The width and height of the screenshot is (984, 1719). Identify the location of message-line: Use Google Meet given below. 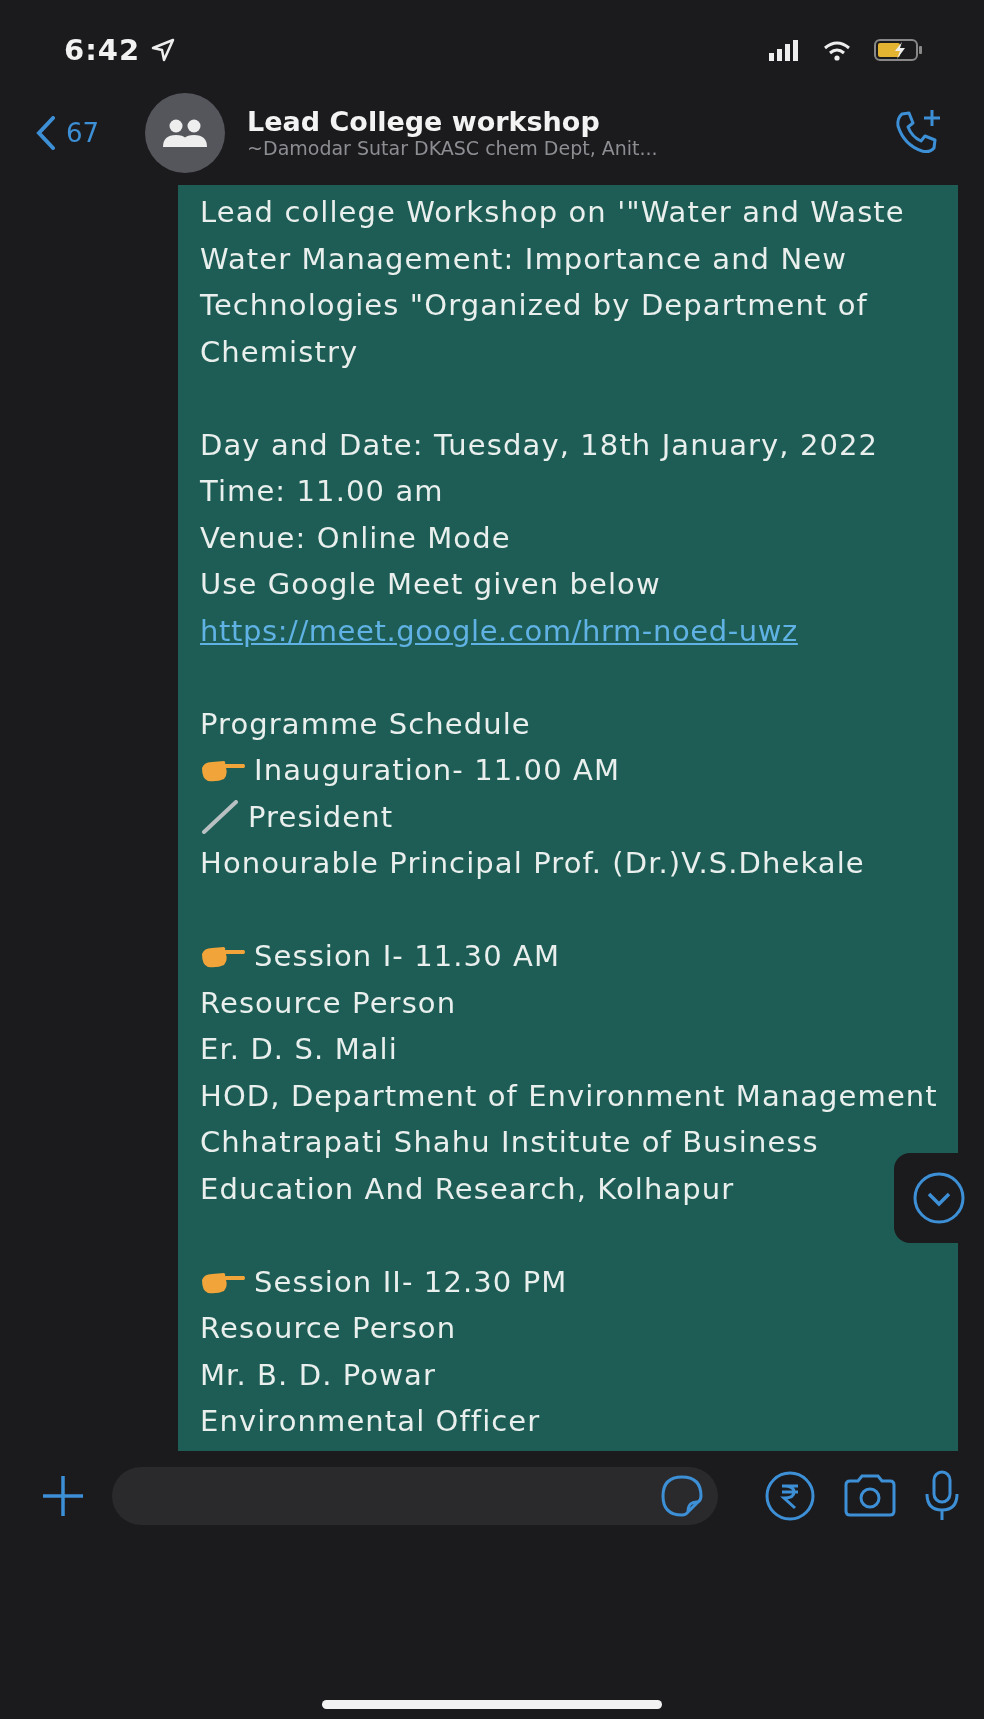
(431, 584).